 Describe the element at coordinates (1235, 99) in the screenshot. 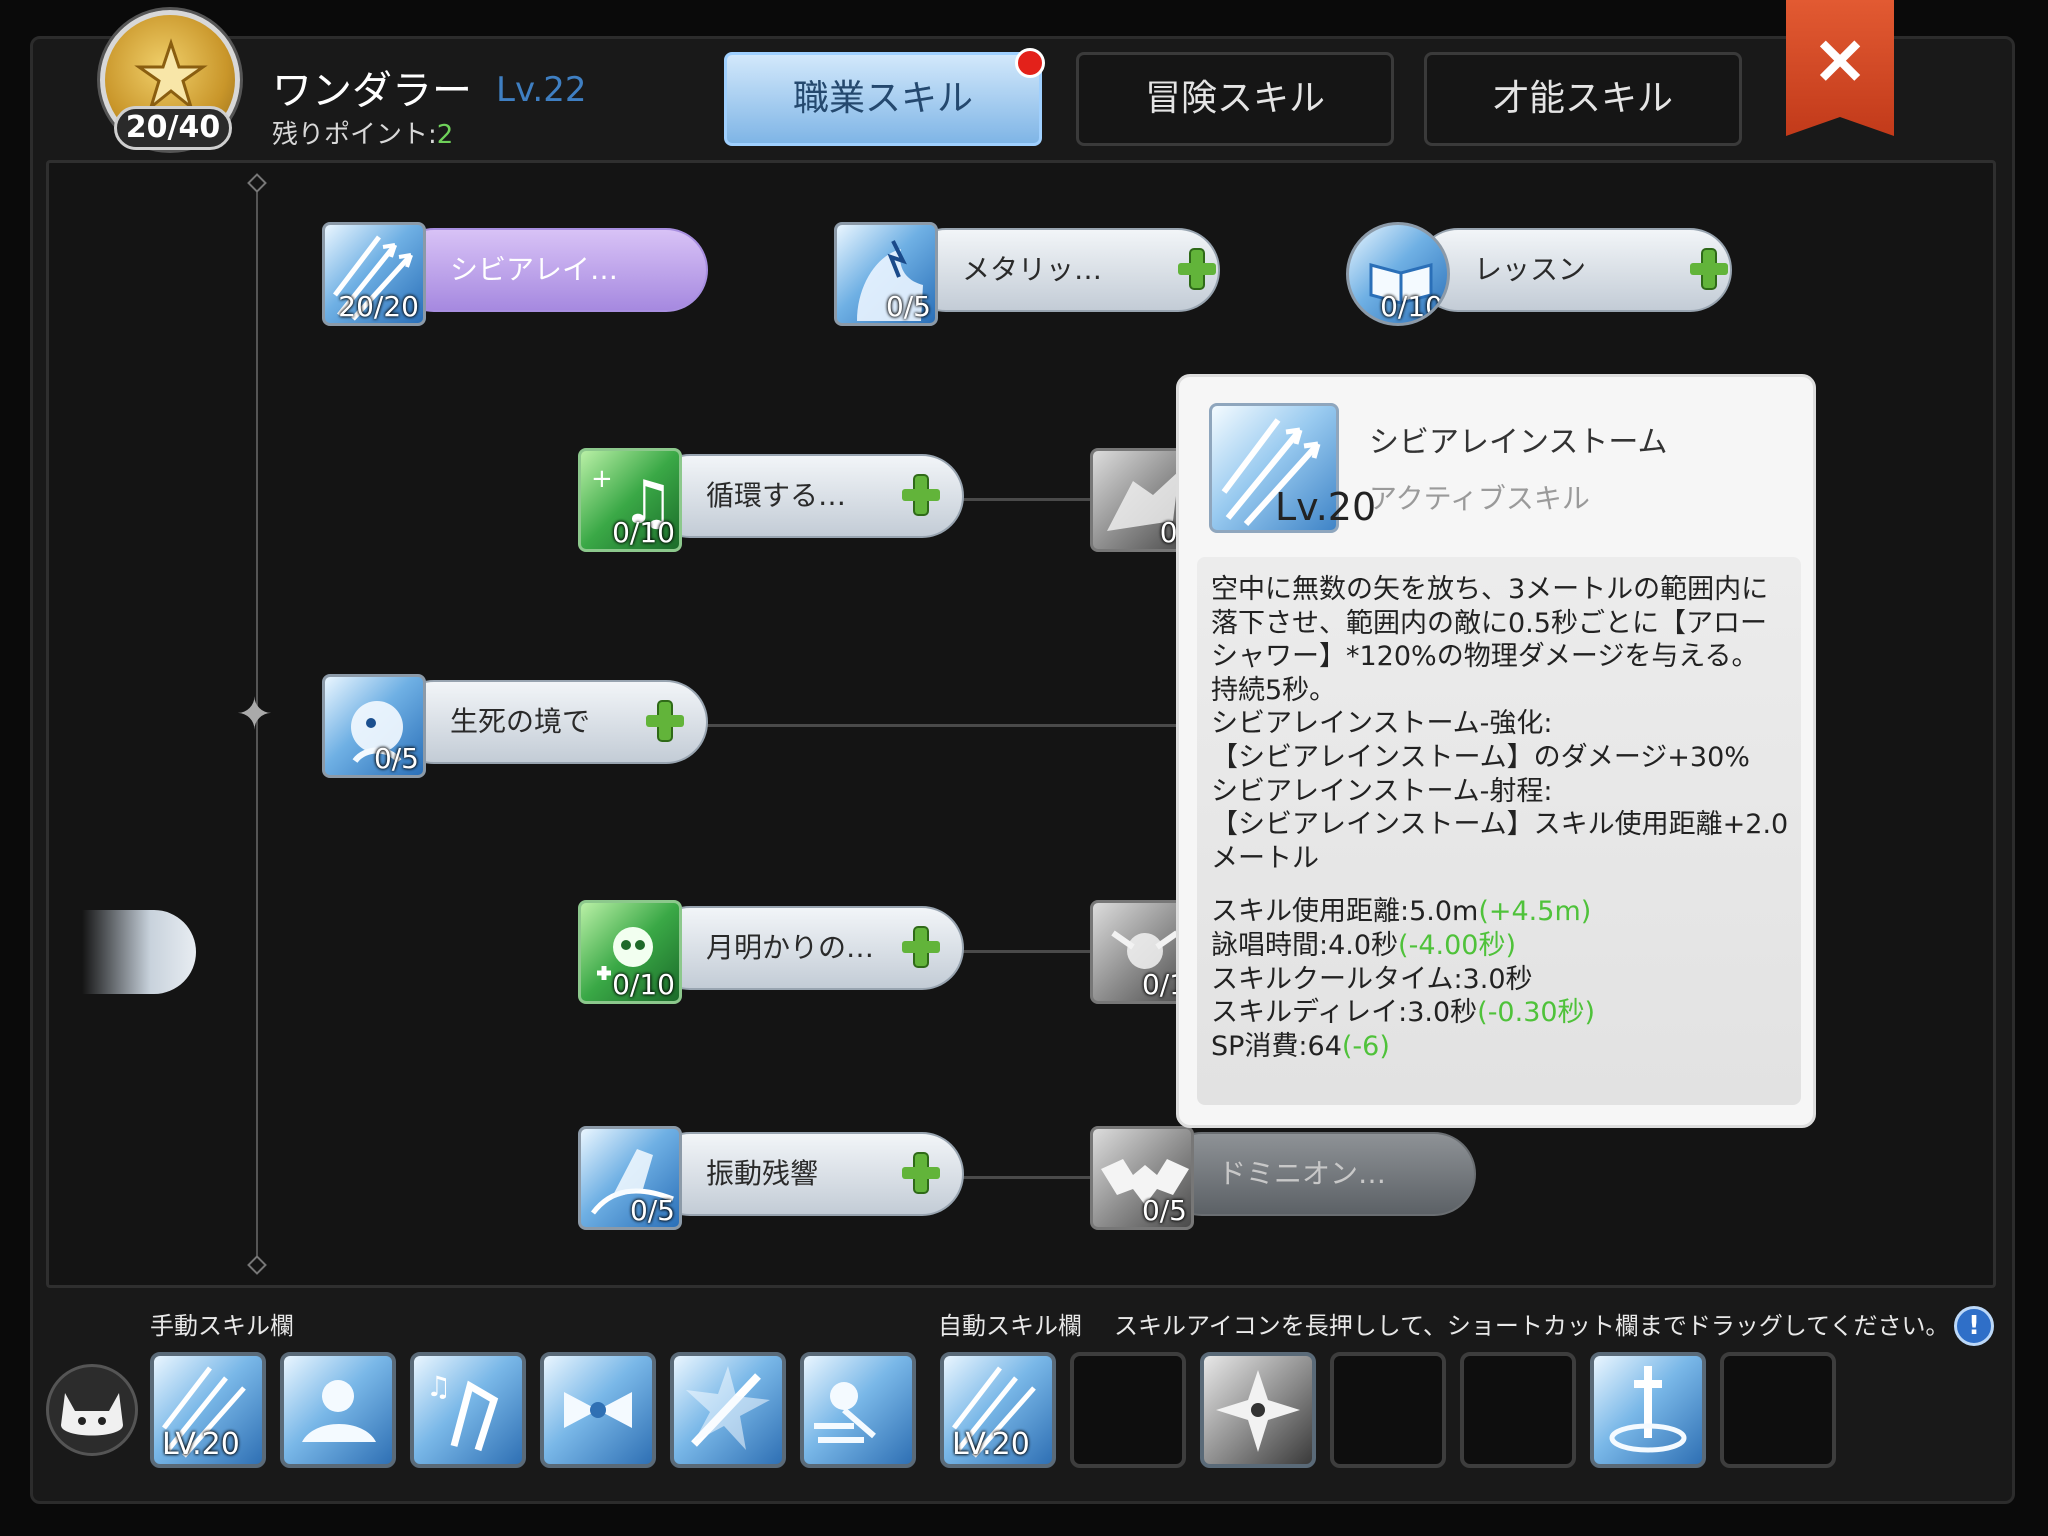

I see `tab-adventure-skills: 冒険スキル` at that location.